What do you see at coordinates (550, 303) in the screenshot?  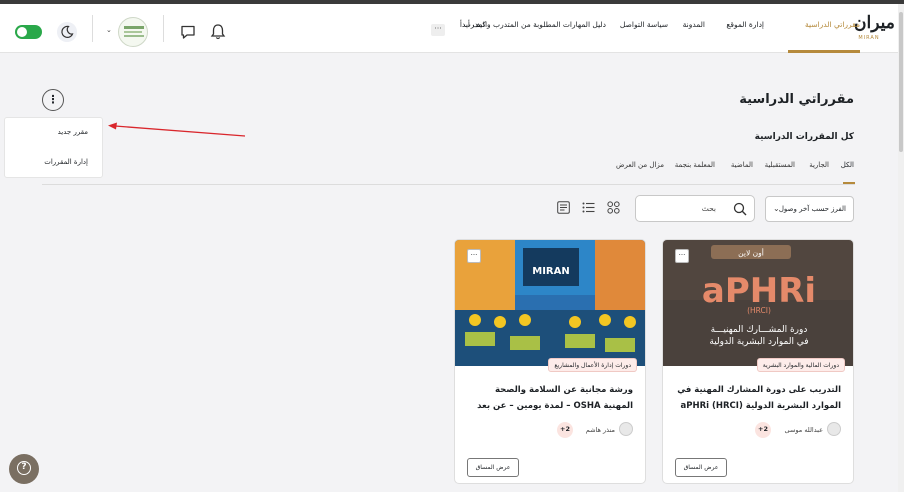 I see `course-image: MIRAN` at bounding box center [550, 303].